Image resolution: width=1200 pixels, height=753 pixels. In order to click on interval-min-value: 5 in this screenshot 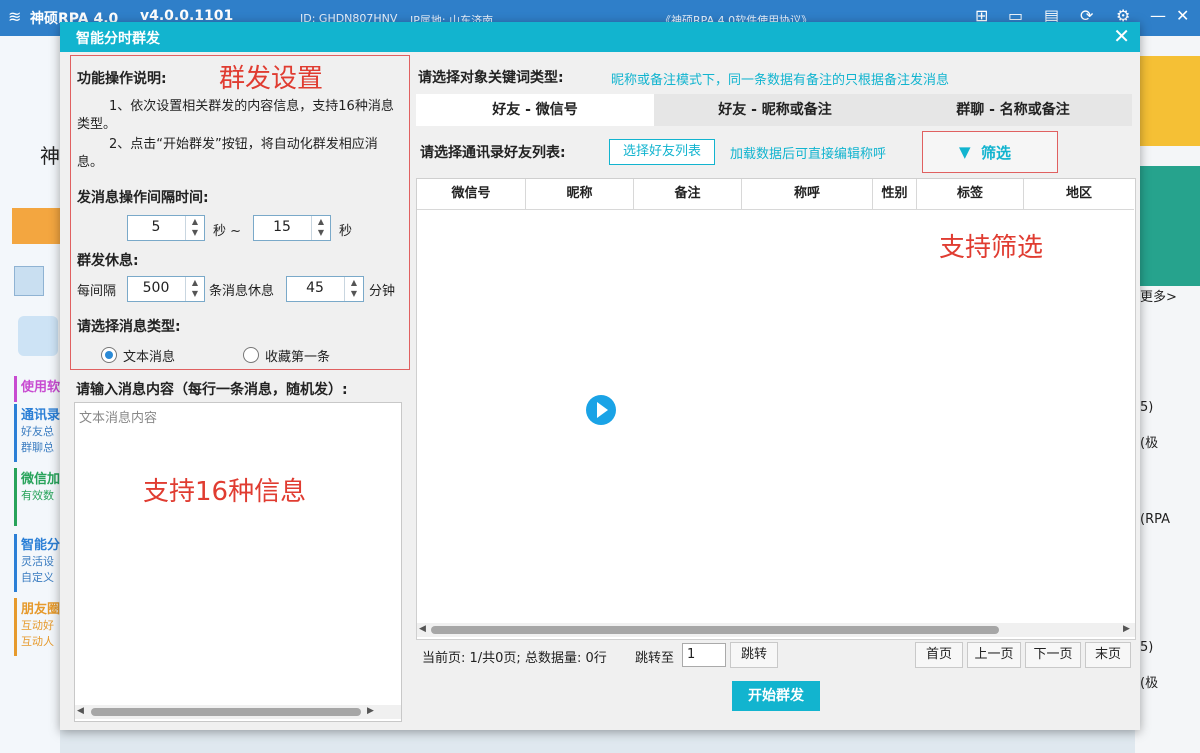, I will do `click(156, 227)`.